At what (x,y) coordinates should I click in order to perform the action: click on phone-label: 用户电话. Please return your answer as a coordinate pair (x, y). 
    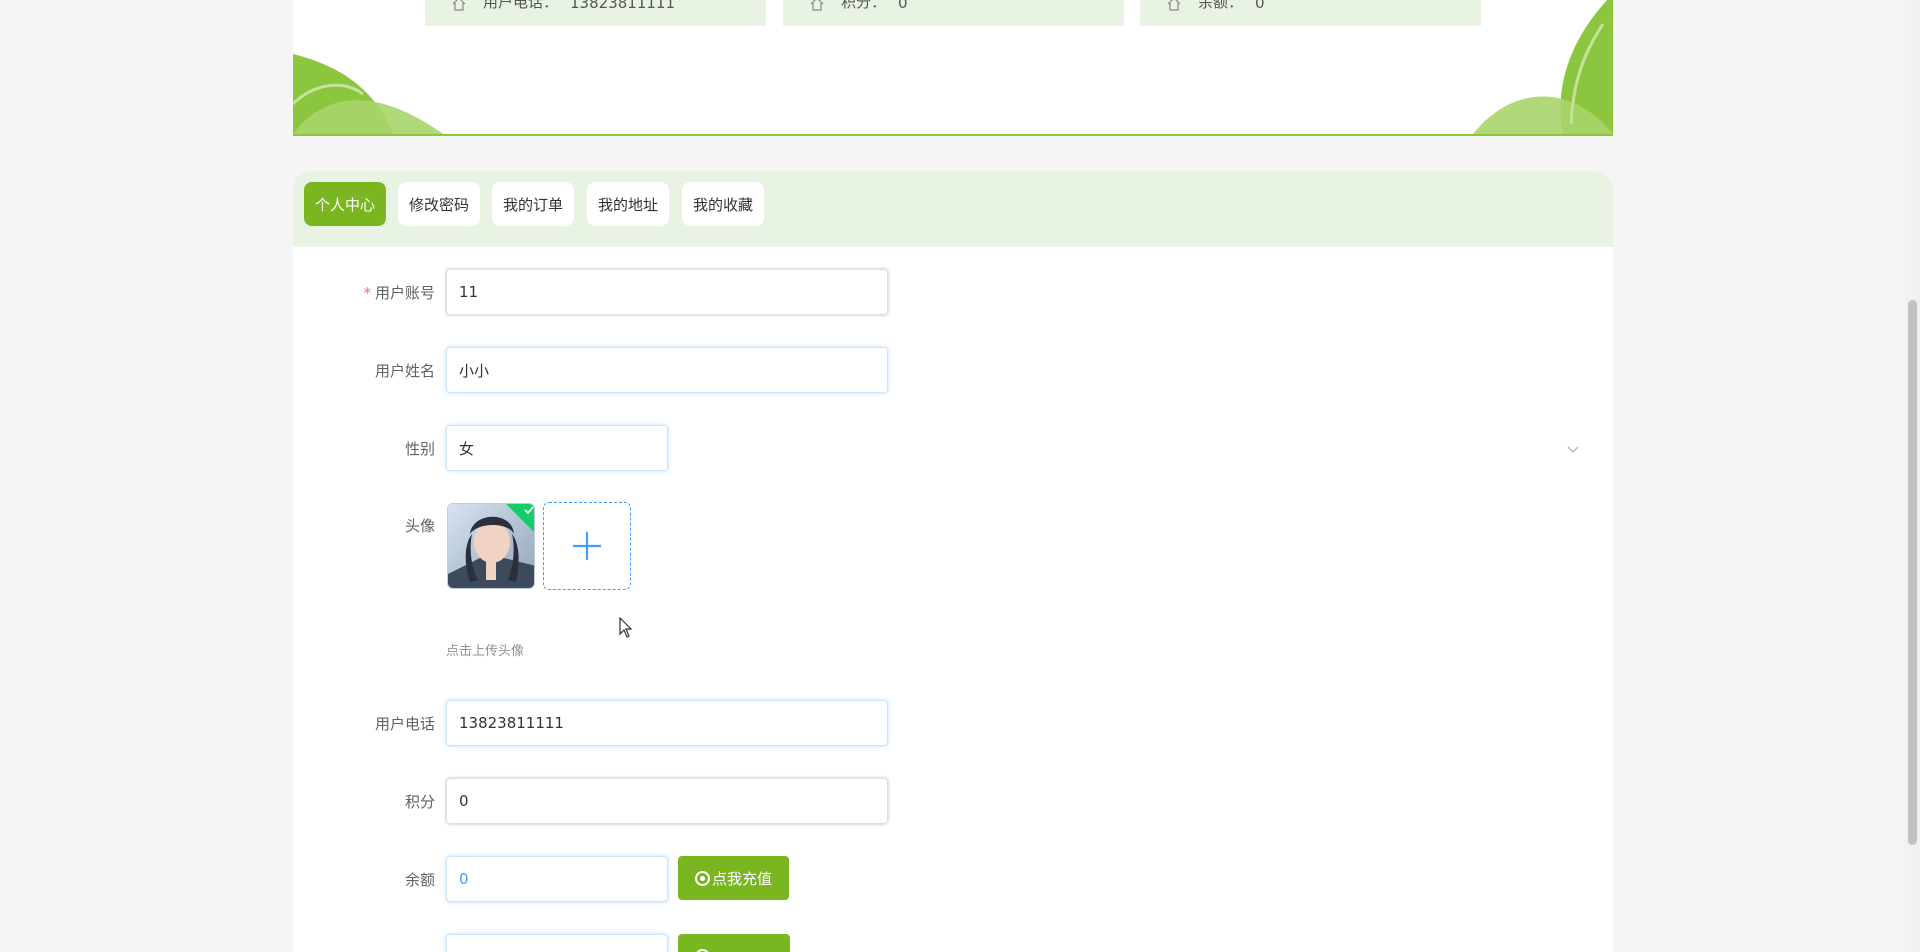
    Looking at the image, I should click on (404, 724).